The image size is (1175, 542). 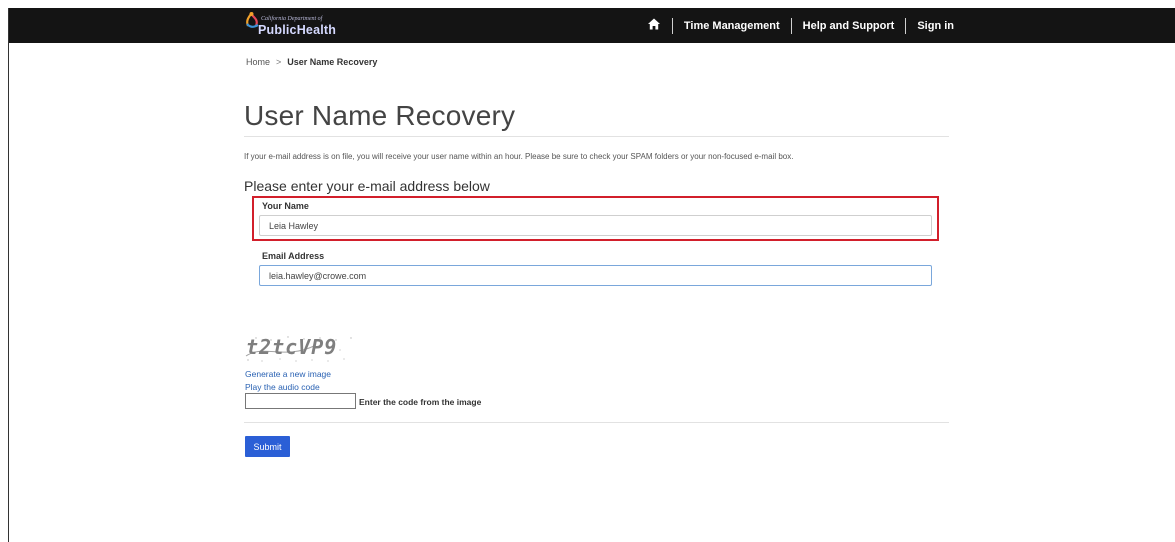 I want to click on email-address-input, so click(x=595, y=275).